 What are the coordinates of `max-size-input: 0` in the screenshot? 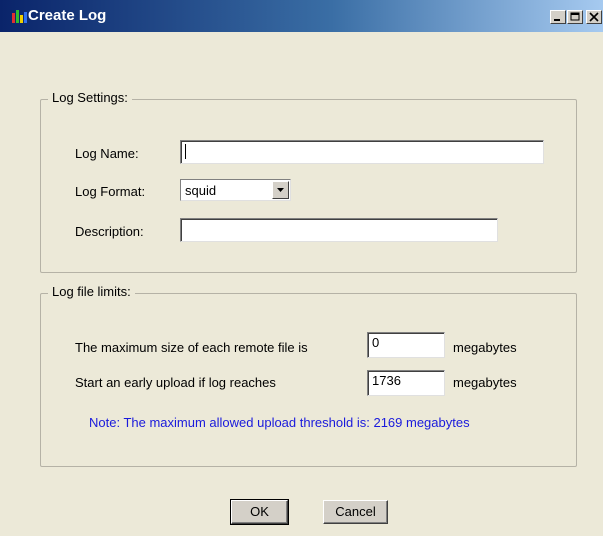 It's located at (406, 345).